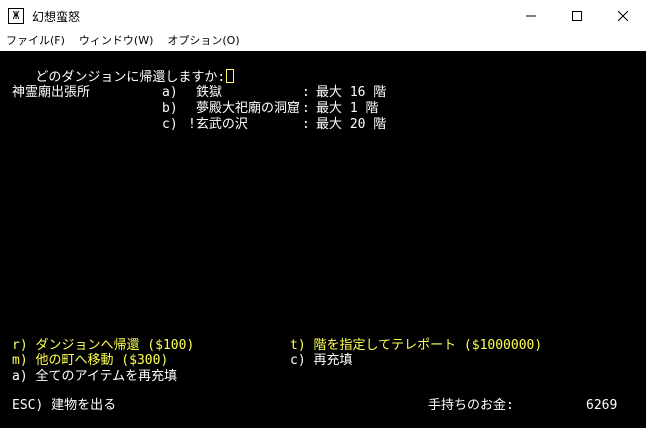 The height and width of the screenshot is (428, 646). Describe the element at coordinates (209, 93) in the screenshot. I see `dungeon-name-a: 鉄獄` at that location.